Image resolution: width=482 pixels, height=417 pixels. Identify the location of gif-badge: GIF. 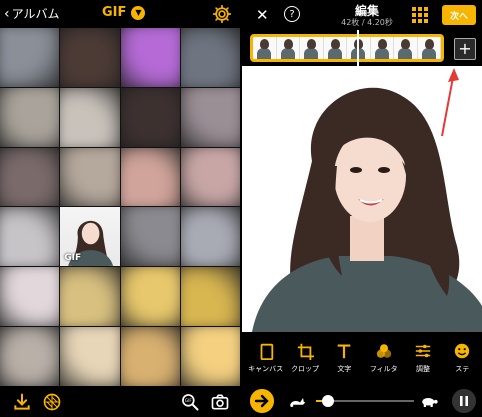
(73, 258).